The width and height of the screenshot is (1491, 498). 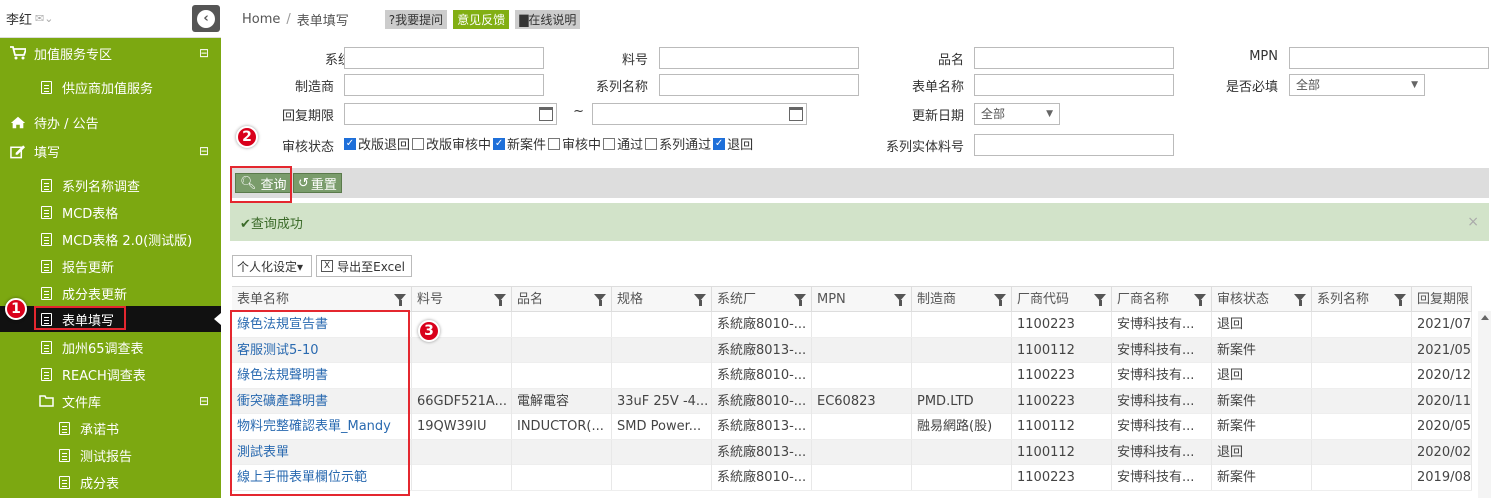 I want to click on column-header: 表单名称, so click(x=322, y=299).